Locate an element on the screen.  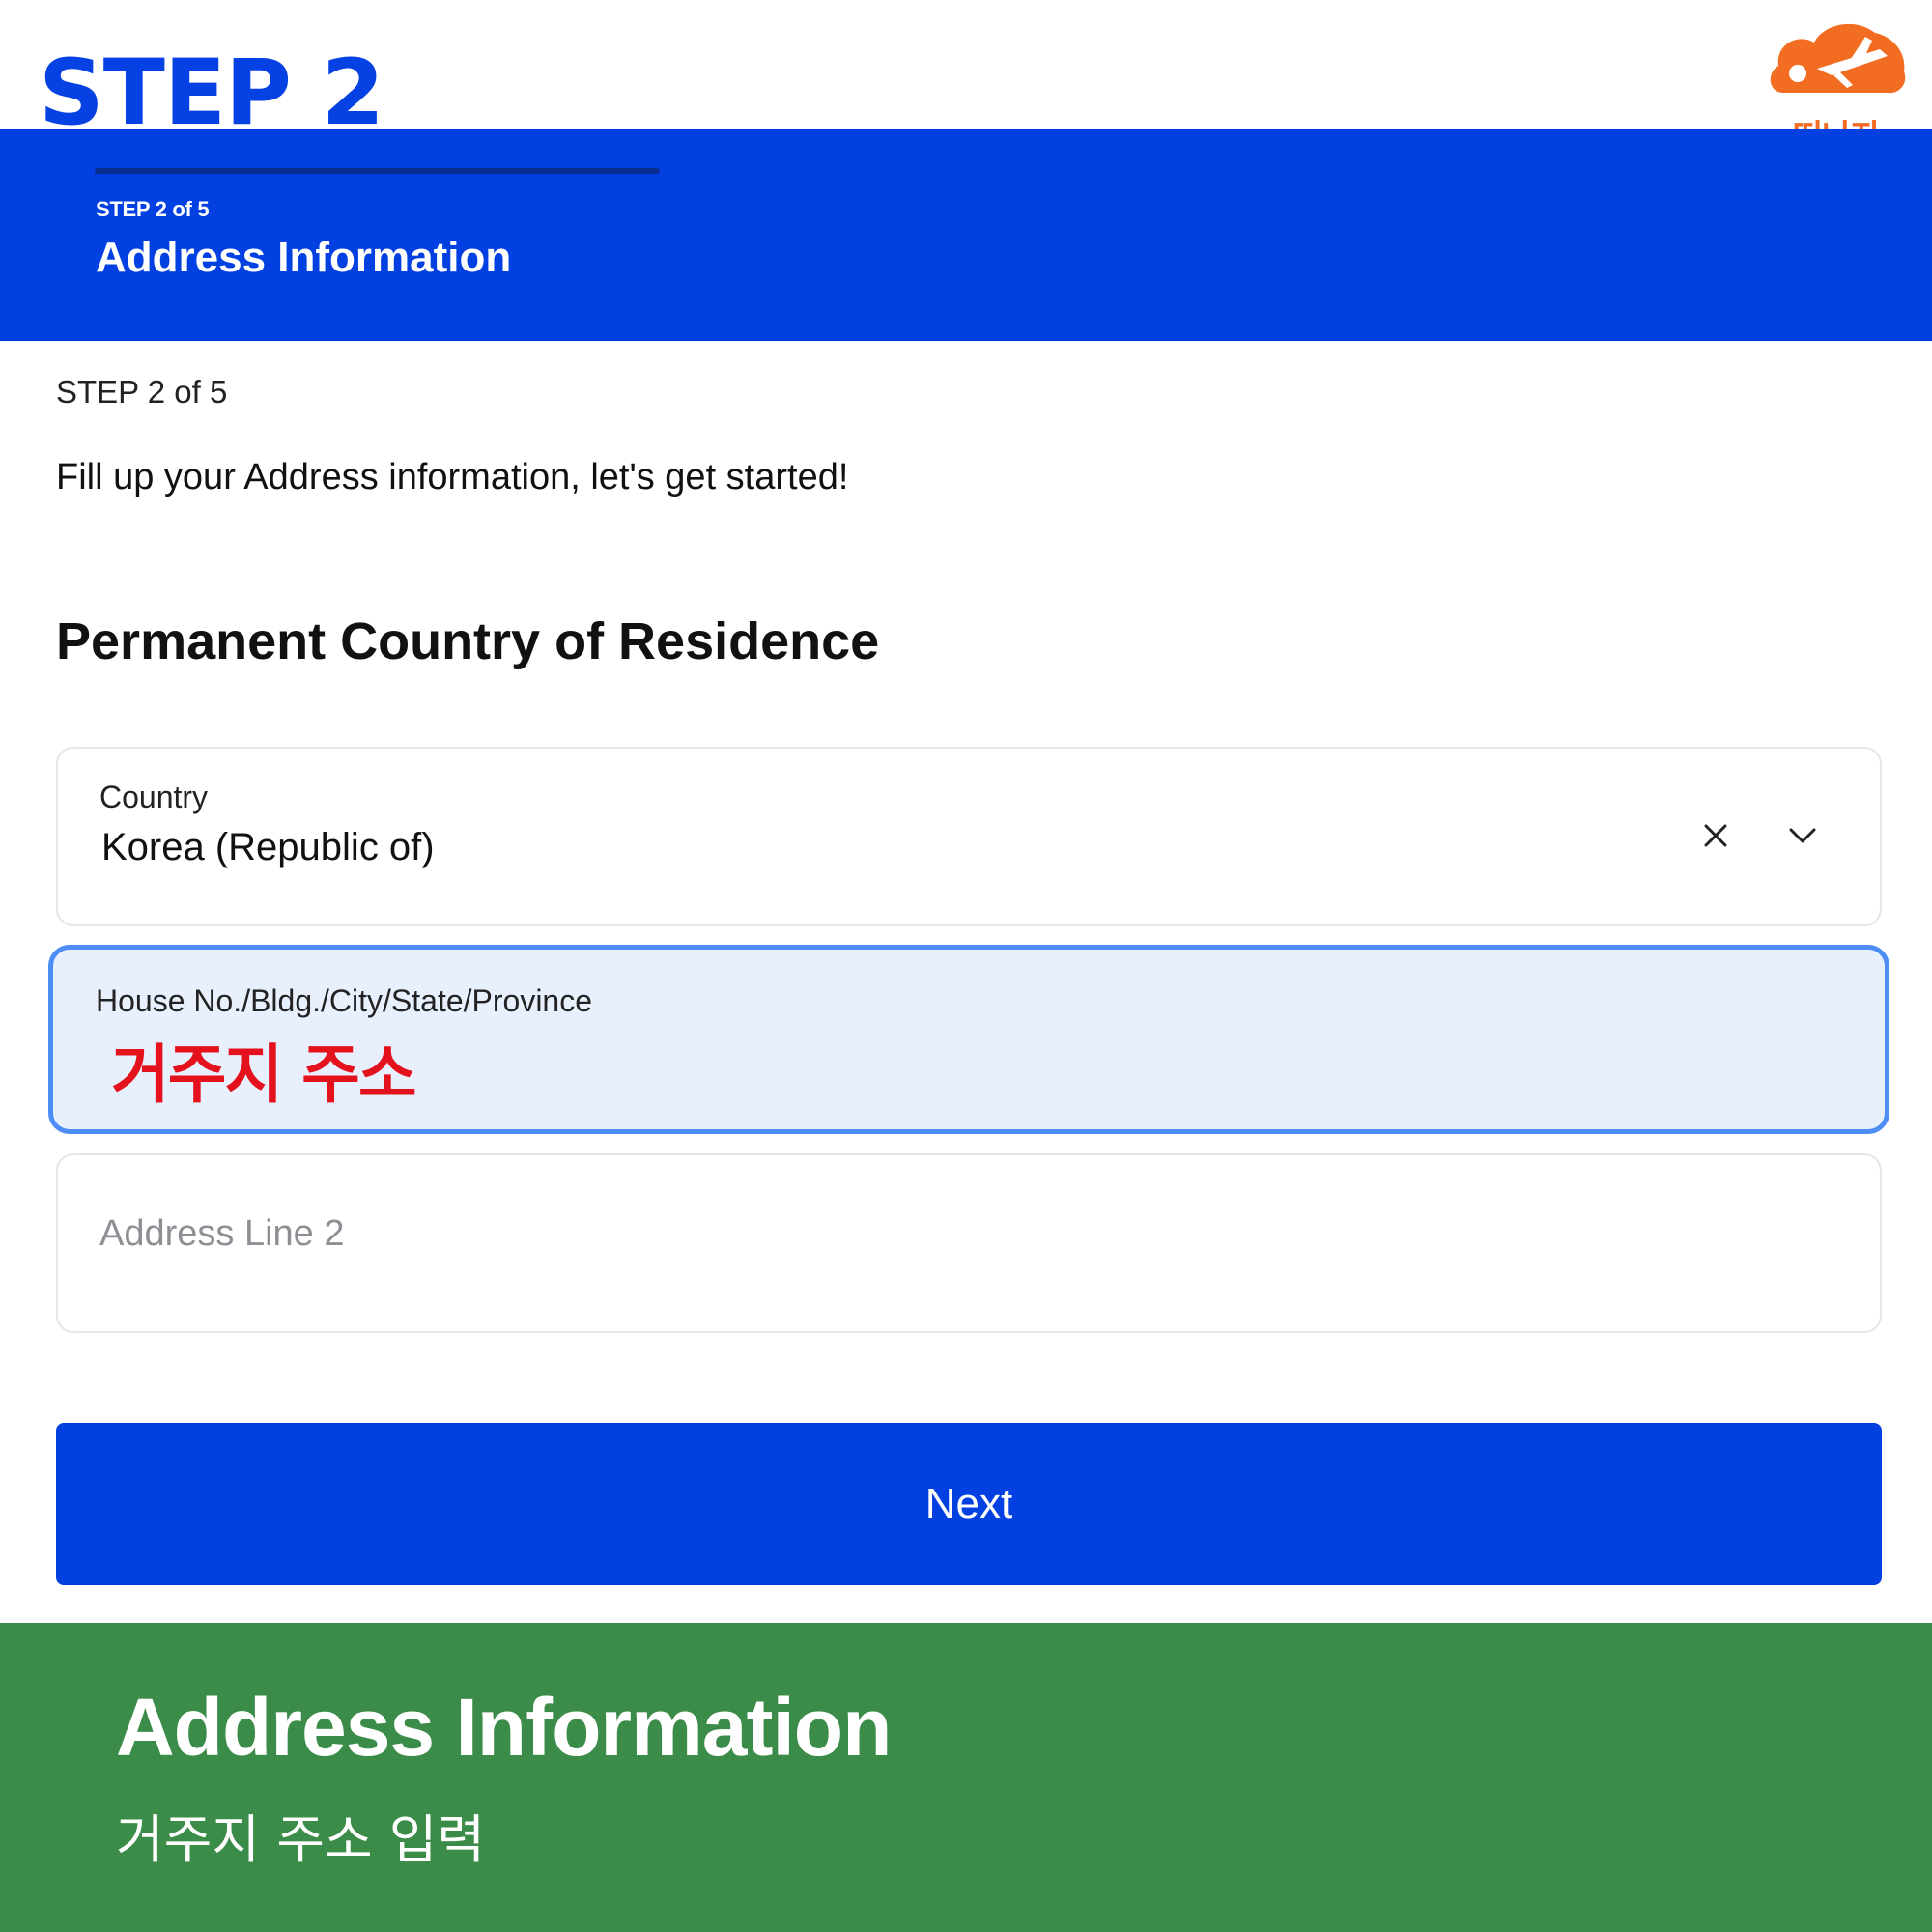
top-banner: STEP 2 is located at coordinates (966, 69).